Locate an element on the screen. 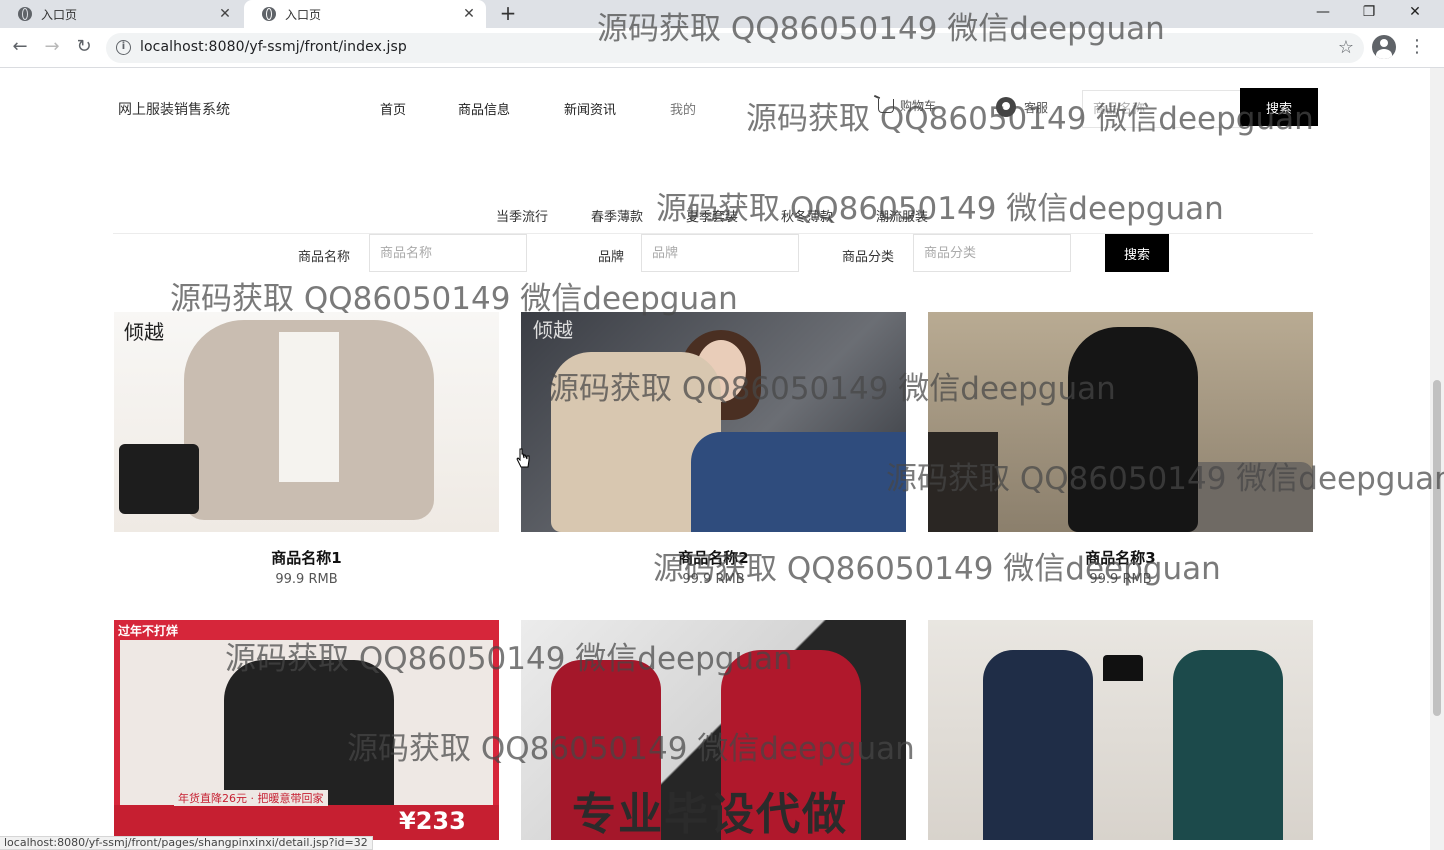 This screenshot has height=850, width=1444. product-card: 倾越 商品名称2 99.9 RMB is located at coordinates (713, 449).